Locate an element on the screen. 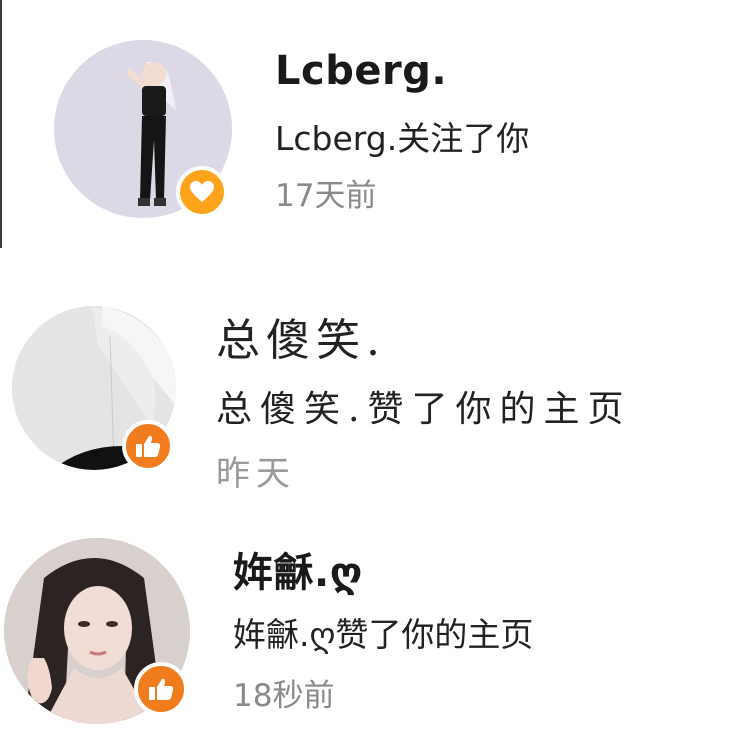 The width and height of the screenshot is (748, 748). notification-message: 姩龢.ღ赞了你的主页 is located at coordinates (383, 634).